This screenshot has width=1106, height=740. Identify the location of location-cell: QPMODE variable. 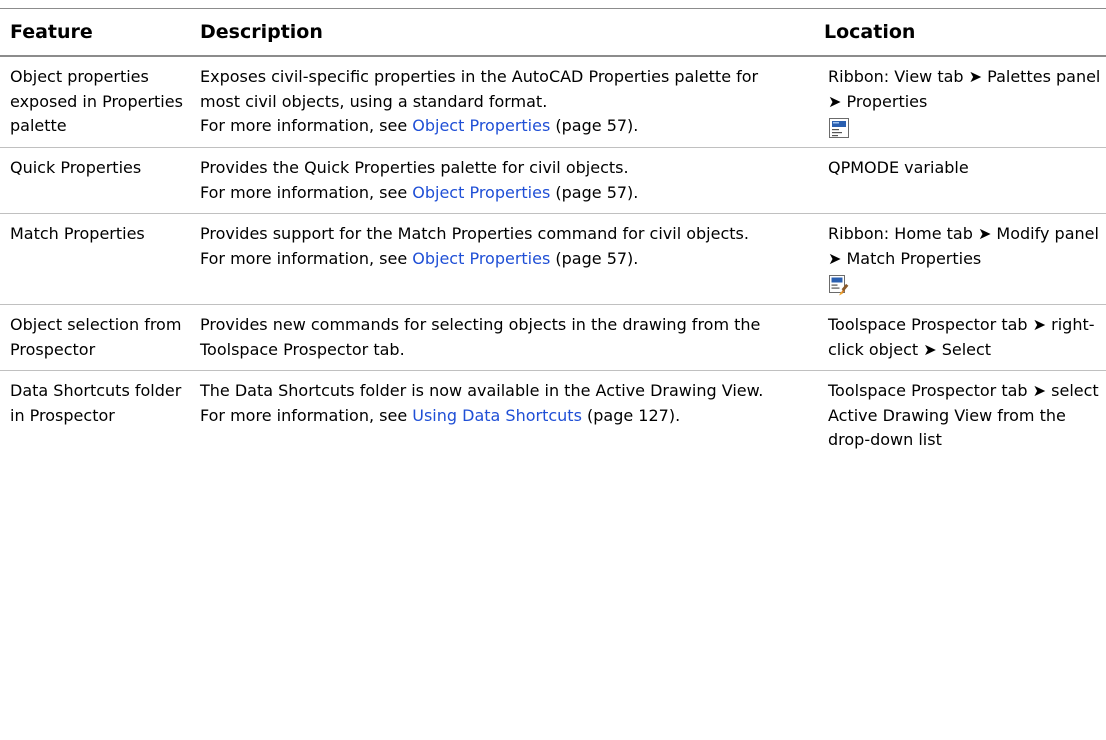
(960, 180).